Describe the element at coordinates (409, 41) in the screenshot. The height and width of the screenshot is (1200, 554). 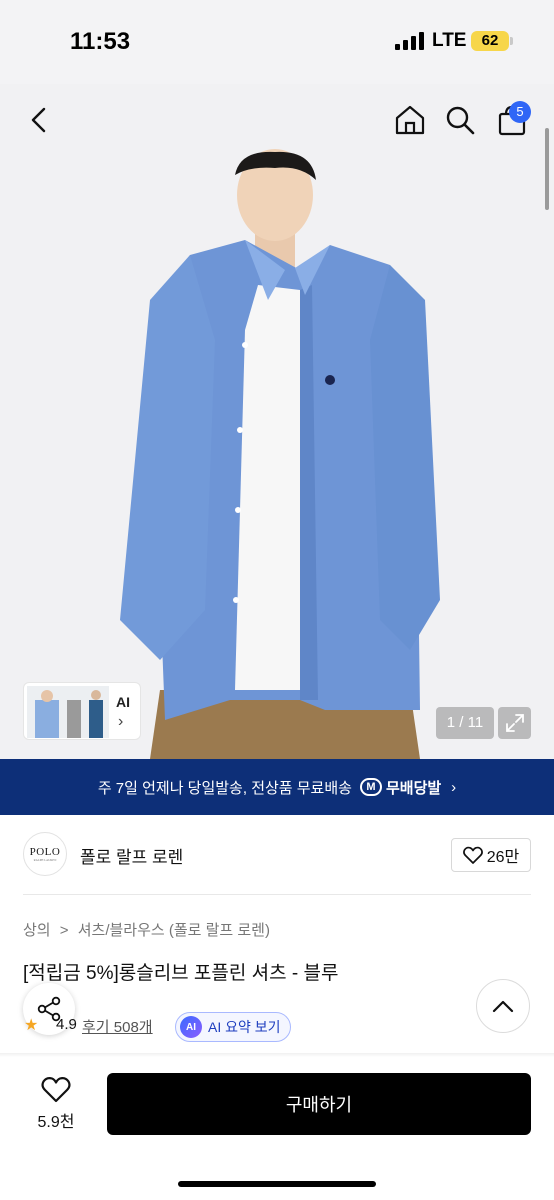
I see `signal-icon` at that location.